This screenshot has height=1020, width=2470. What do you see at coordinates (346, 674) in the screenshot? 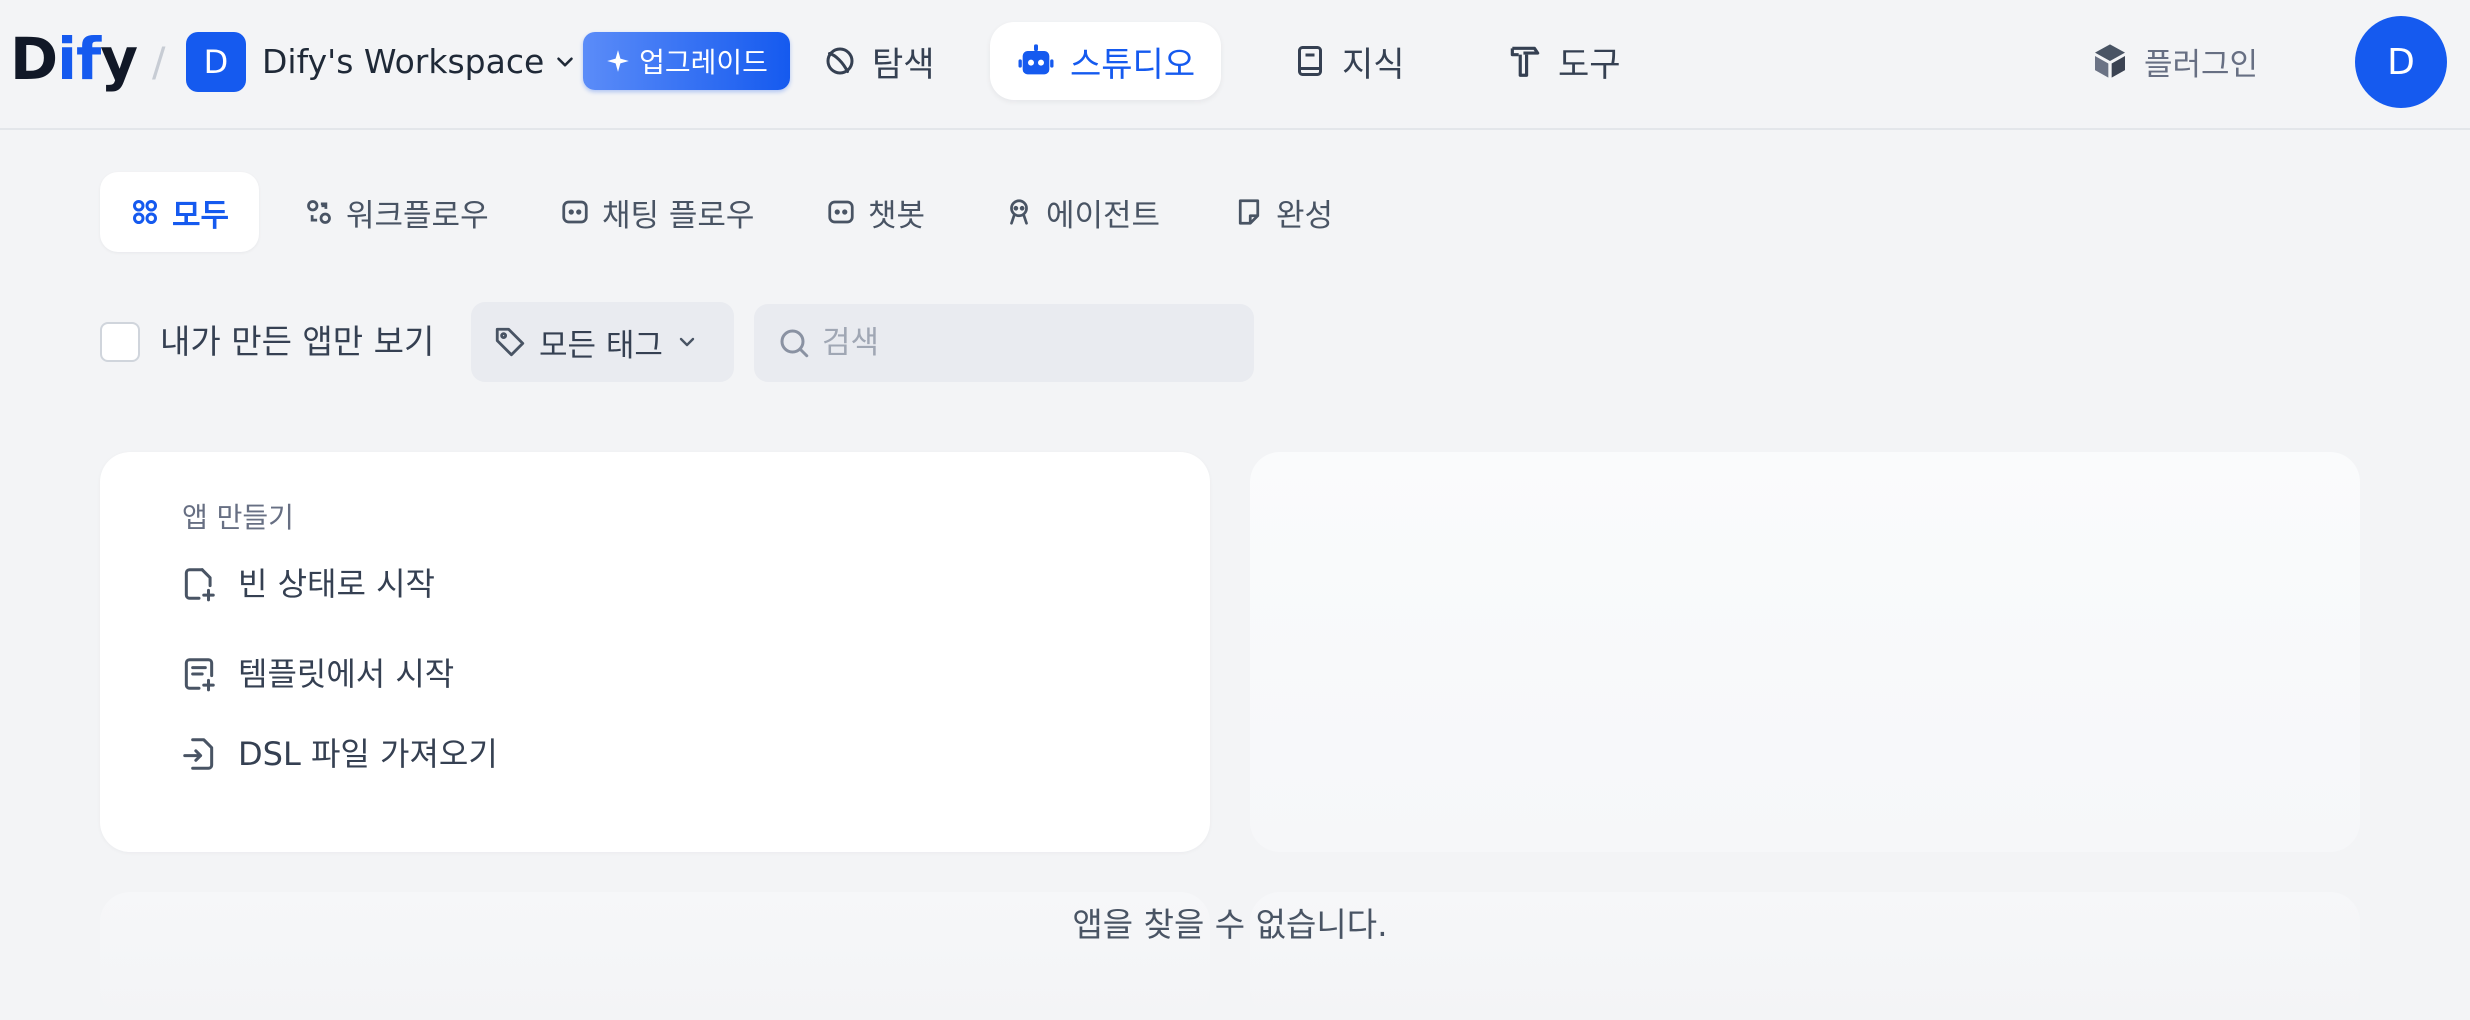
I see `create-from-template-label: 템플릿에서 시작` at bounding box center [346, 674].